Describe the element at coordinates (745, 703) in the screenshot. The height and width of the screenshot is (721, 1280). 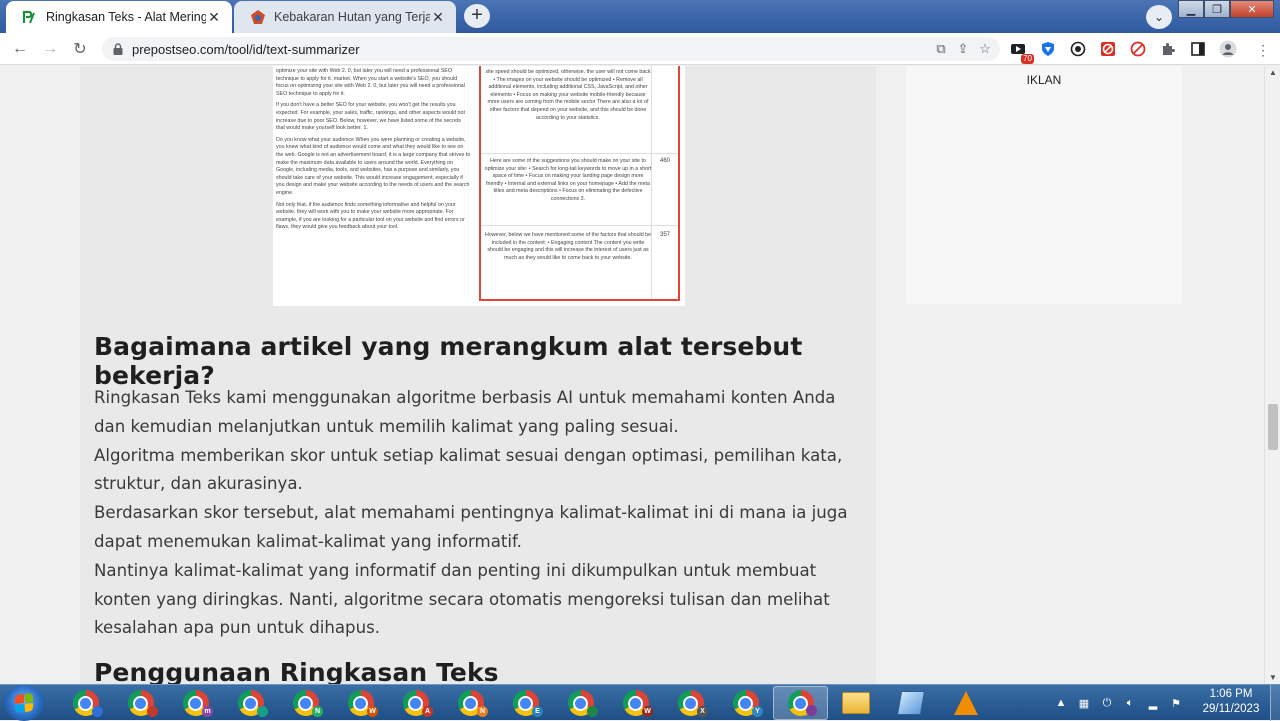
I see `taskbar-chrome-window: Y` at that location.